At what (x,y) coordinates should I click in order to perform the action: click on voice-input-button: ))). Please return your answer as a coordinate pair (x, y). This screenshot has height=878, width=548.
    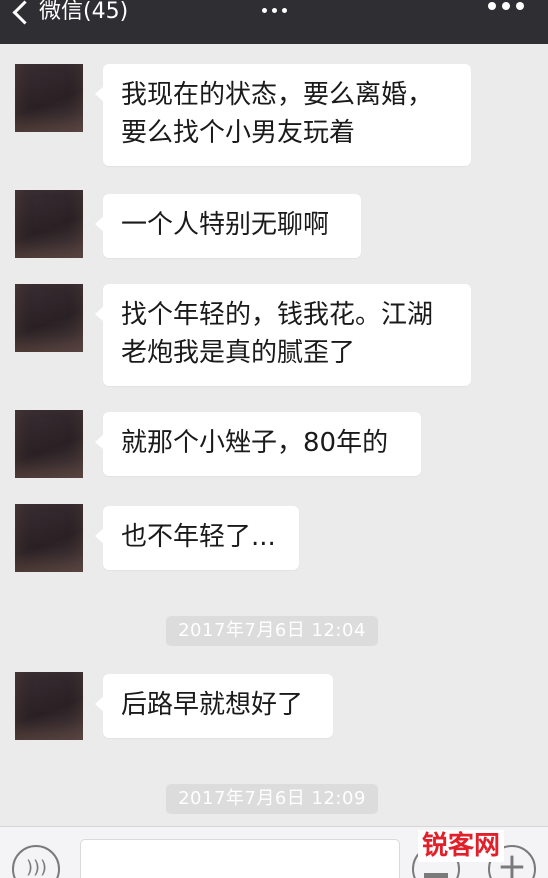
    Looking at the image, I should click on (36, 861).